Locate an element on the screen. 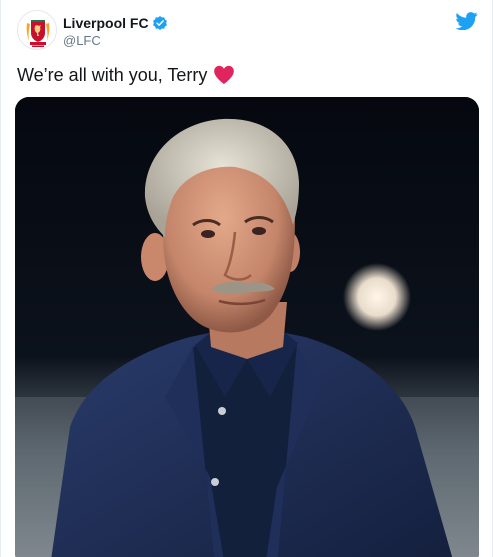 The width and height of the screenshot is (493, 557). author-handle: @LFC is located at coordinates (82, 41).